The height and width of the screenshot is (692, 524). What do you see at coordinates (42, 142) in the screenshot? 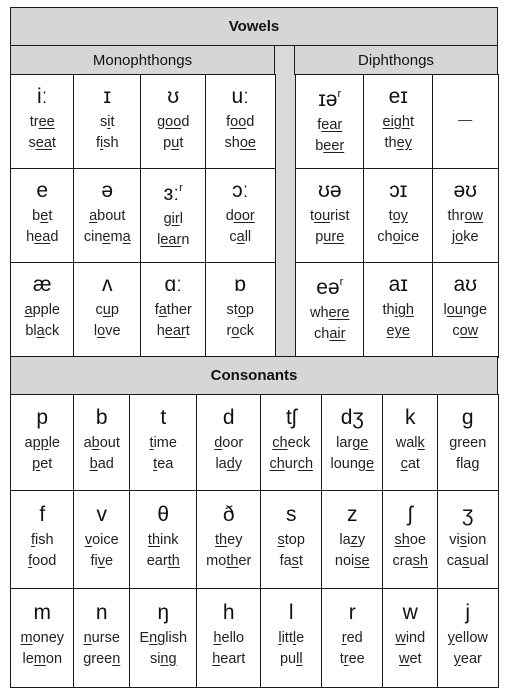
I see `example-word: seat` at bounding box center [42, 142].